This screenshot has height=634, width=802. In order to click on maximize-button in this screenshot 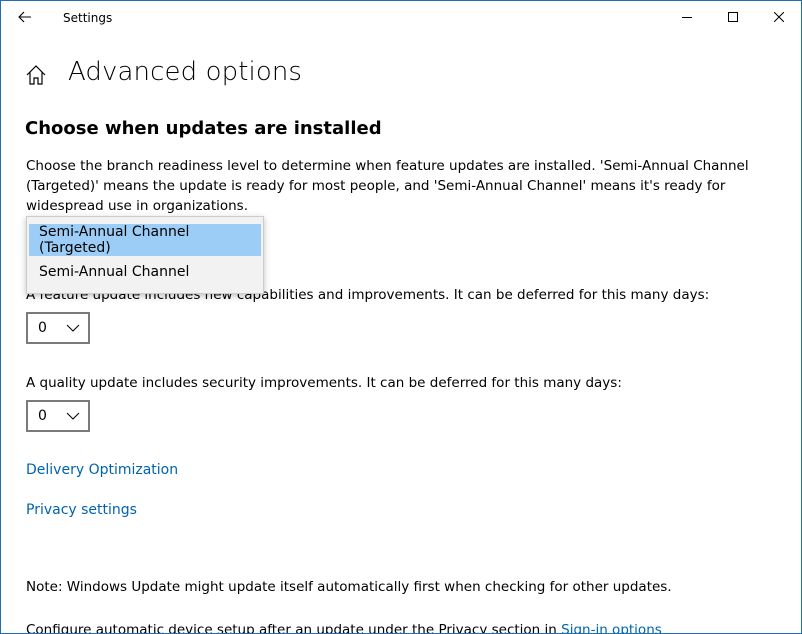, I will do `click(733, 17)`.